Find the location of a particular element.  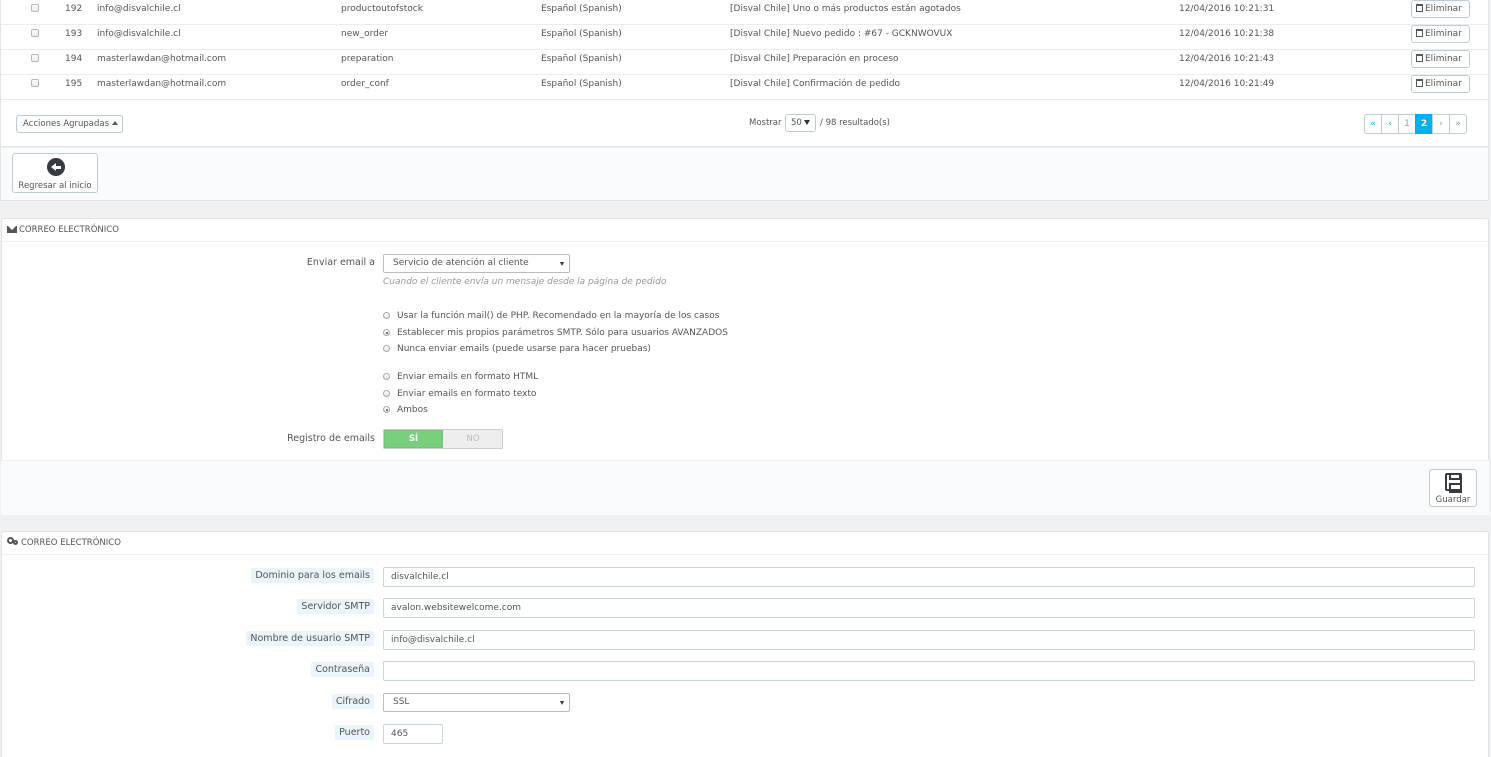

row-template: productoutofstock is located at coordinates (382, 9).